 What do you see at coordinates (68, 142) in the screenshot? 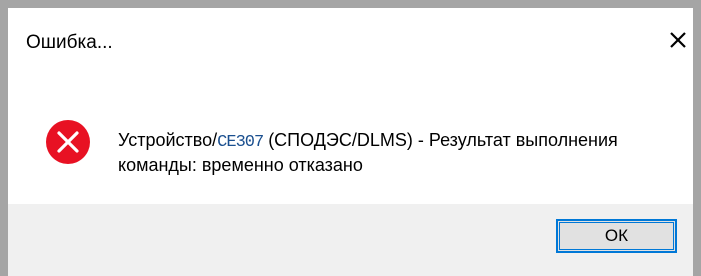
I see `error-icon` at bounding box center [68, 142].